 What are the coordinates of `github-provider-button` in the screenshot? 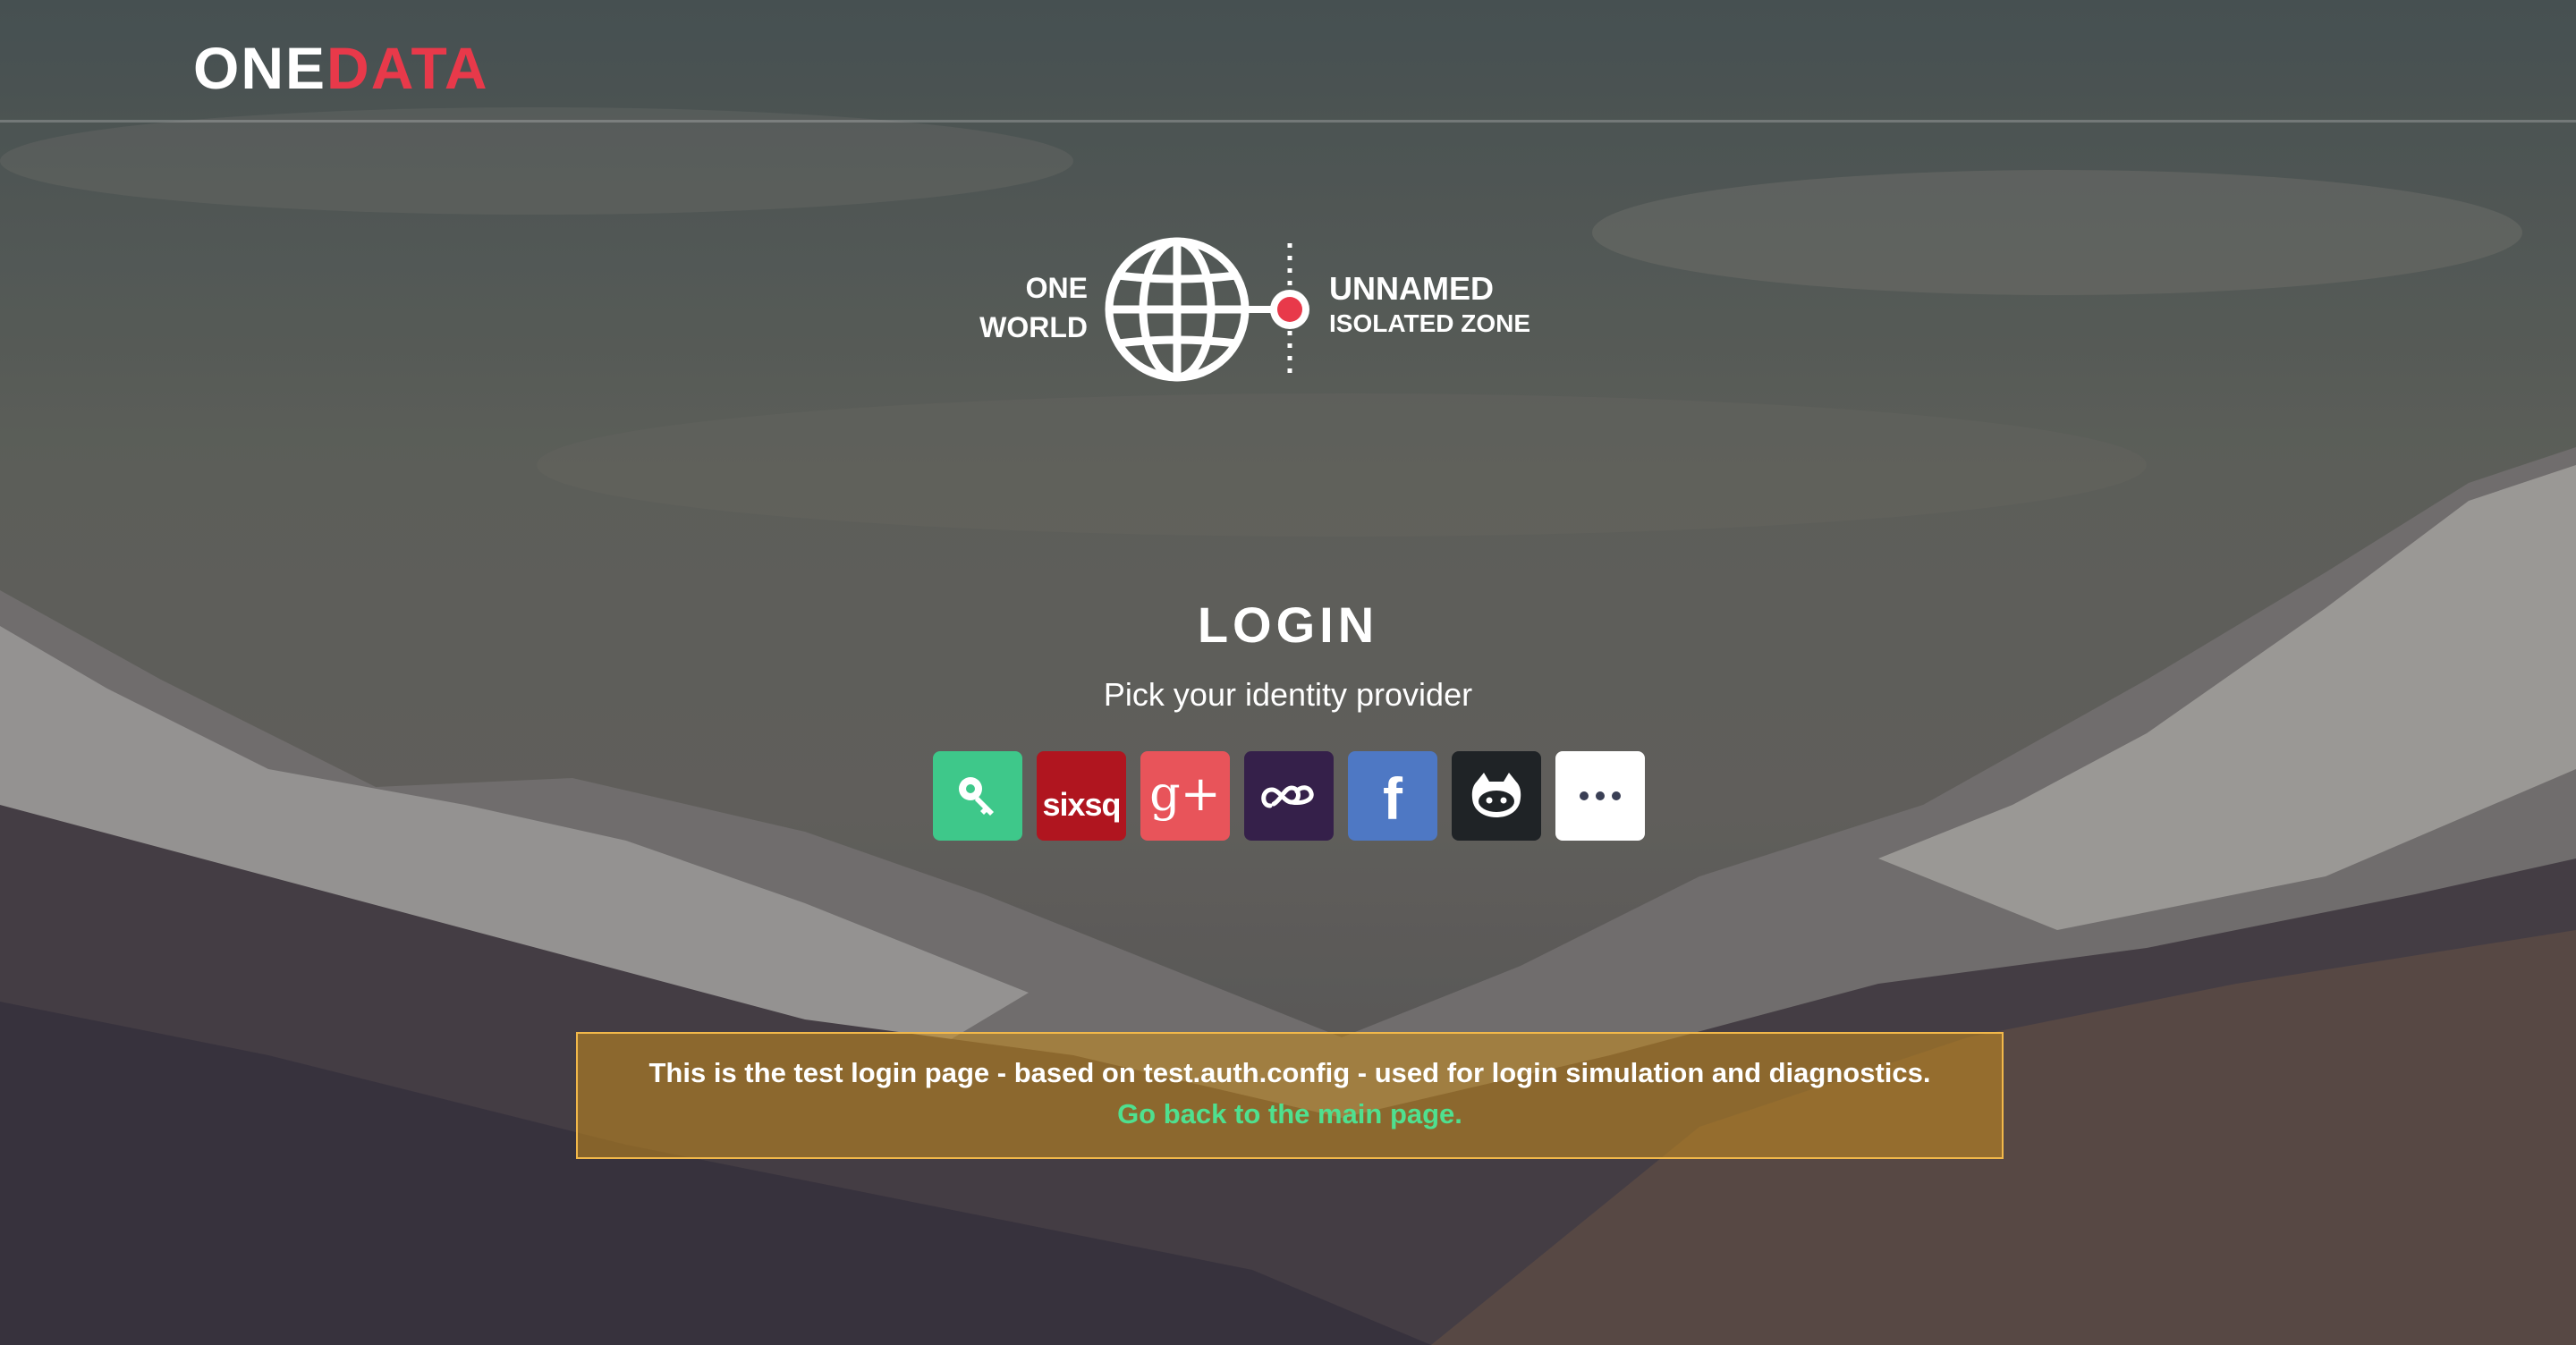 It's located at (1496, 796).